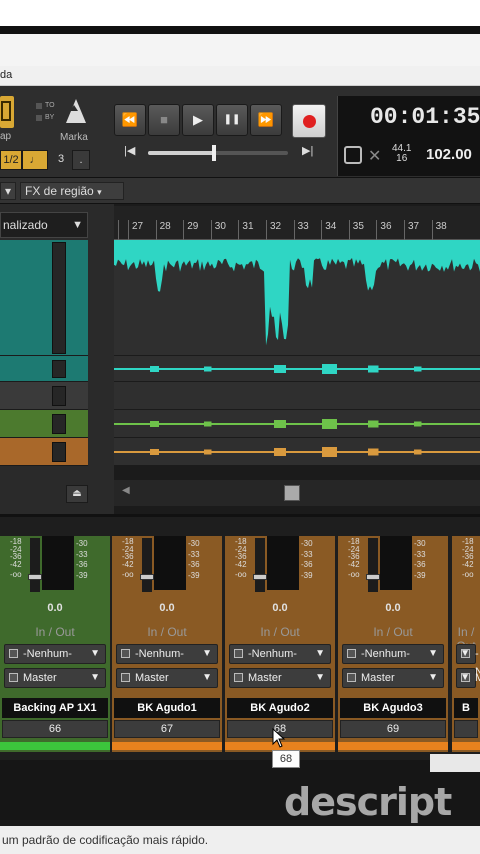 Image resolution: width=480 pixels, height=854 pixels. What do you see at coordinates (164, 120) in the screenshot?
I see `stop-button: ■` at bounding box center [164, 120].